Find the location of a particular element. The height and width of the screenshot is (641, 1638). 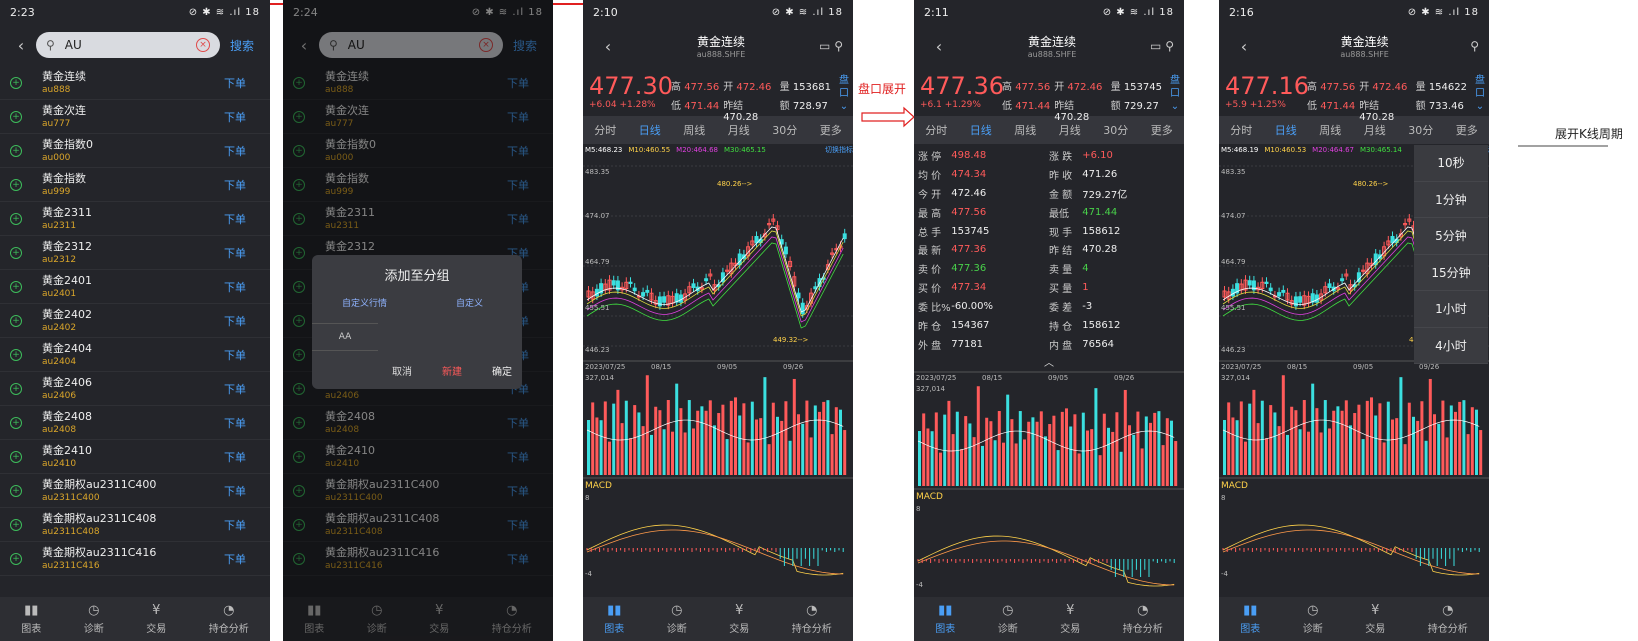

list-item: + 黄金2311 au2311 下单 is located at coordinates (135, 219).